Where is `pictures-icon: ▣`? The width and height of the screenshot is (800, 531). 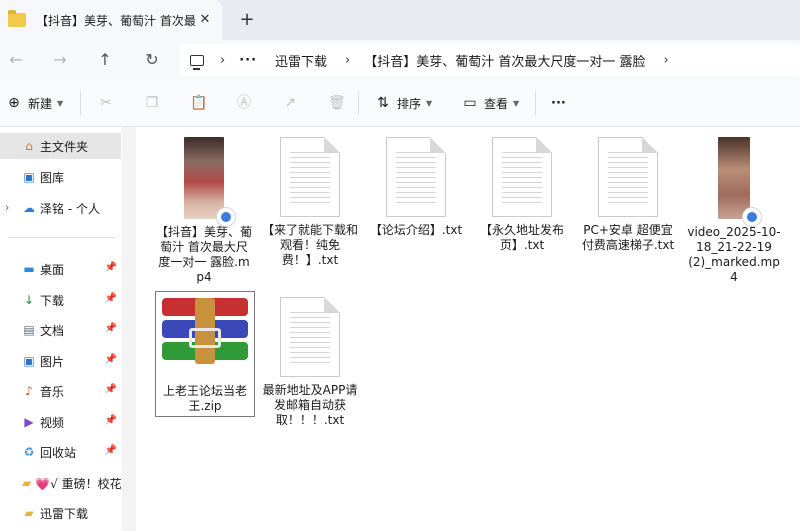 pictures-icon: ▣ is located at coordinates (29, 361).